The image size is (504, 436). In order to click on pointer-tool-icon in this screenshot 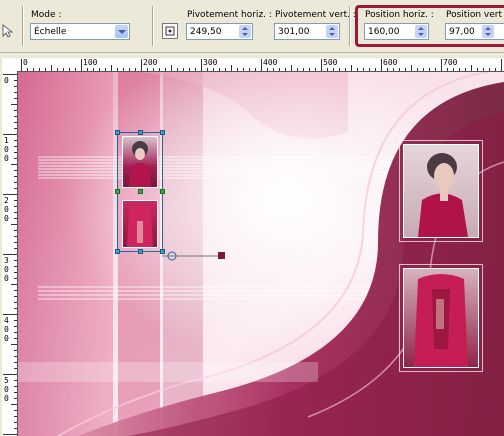, I will do `click(7, 30)`.